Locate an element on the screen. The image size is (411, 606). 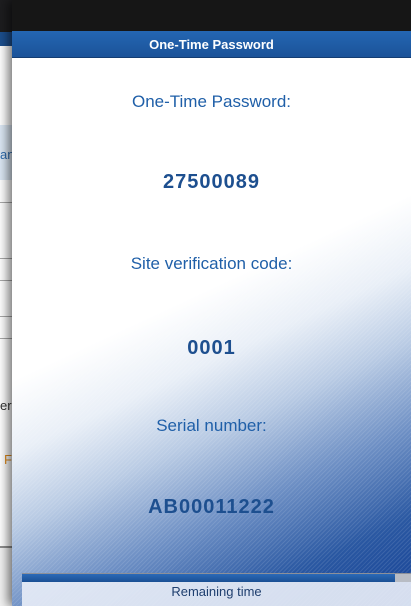
serial-number-label: Serial number: is located at coordinates (211, 425).